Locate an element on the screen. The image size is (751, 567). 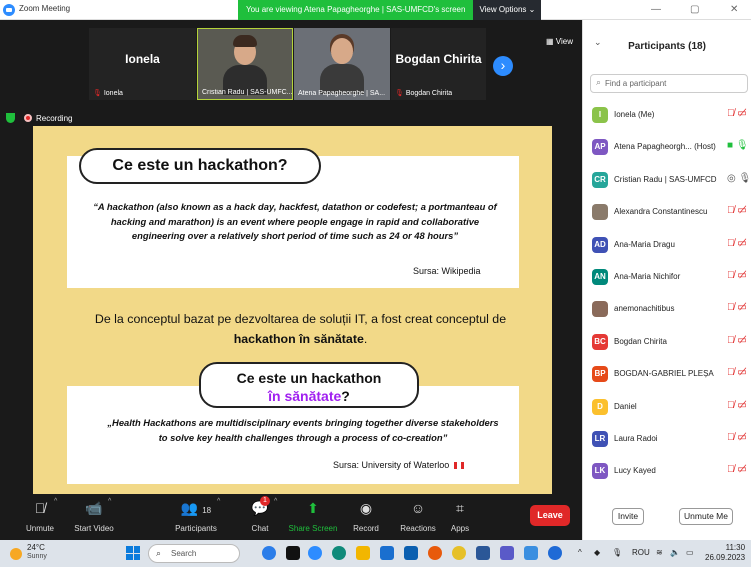
view-options-button: View Options ⌄ is located at coordinates (507, 10).